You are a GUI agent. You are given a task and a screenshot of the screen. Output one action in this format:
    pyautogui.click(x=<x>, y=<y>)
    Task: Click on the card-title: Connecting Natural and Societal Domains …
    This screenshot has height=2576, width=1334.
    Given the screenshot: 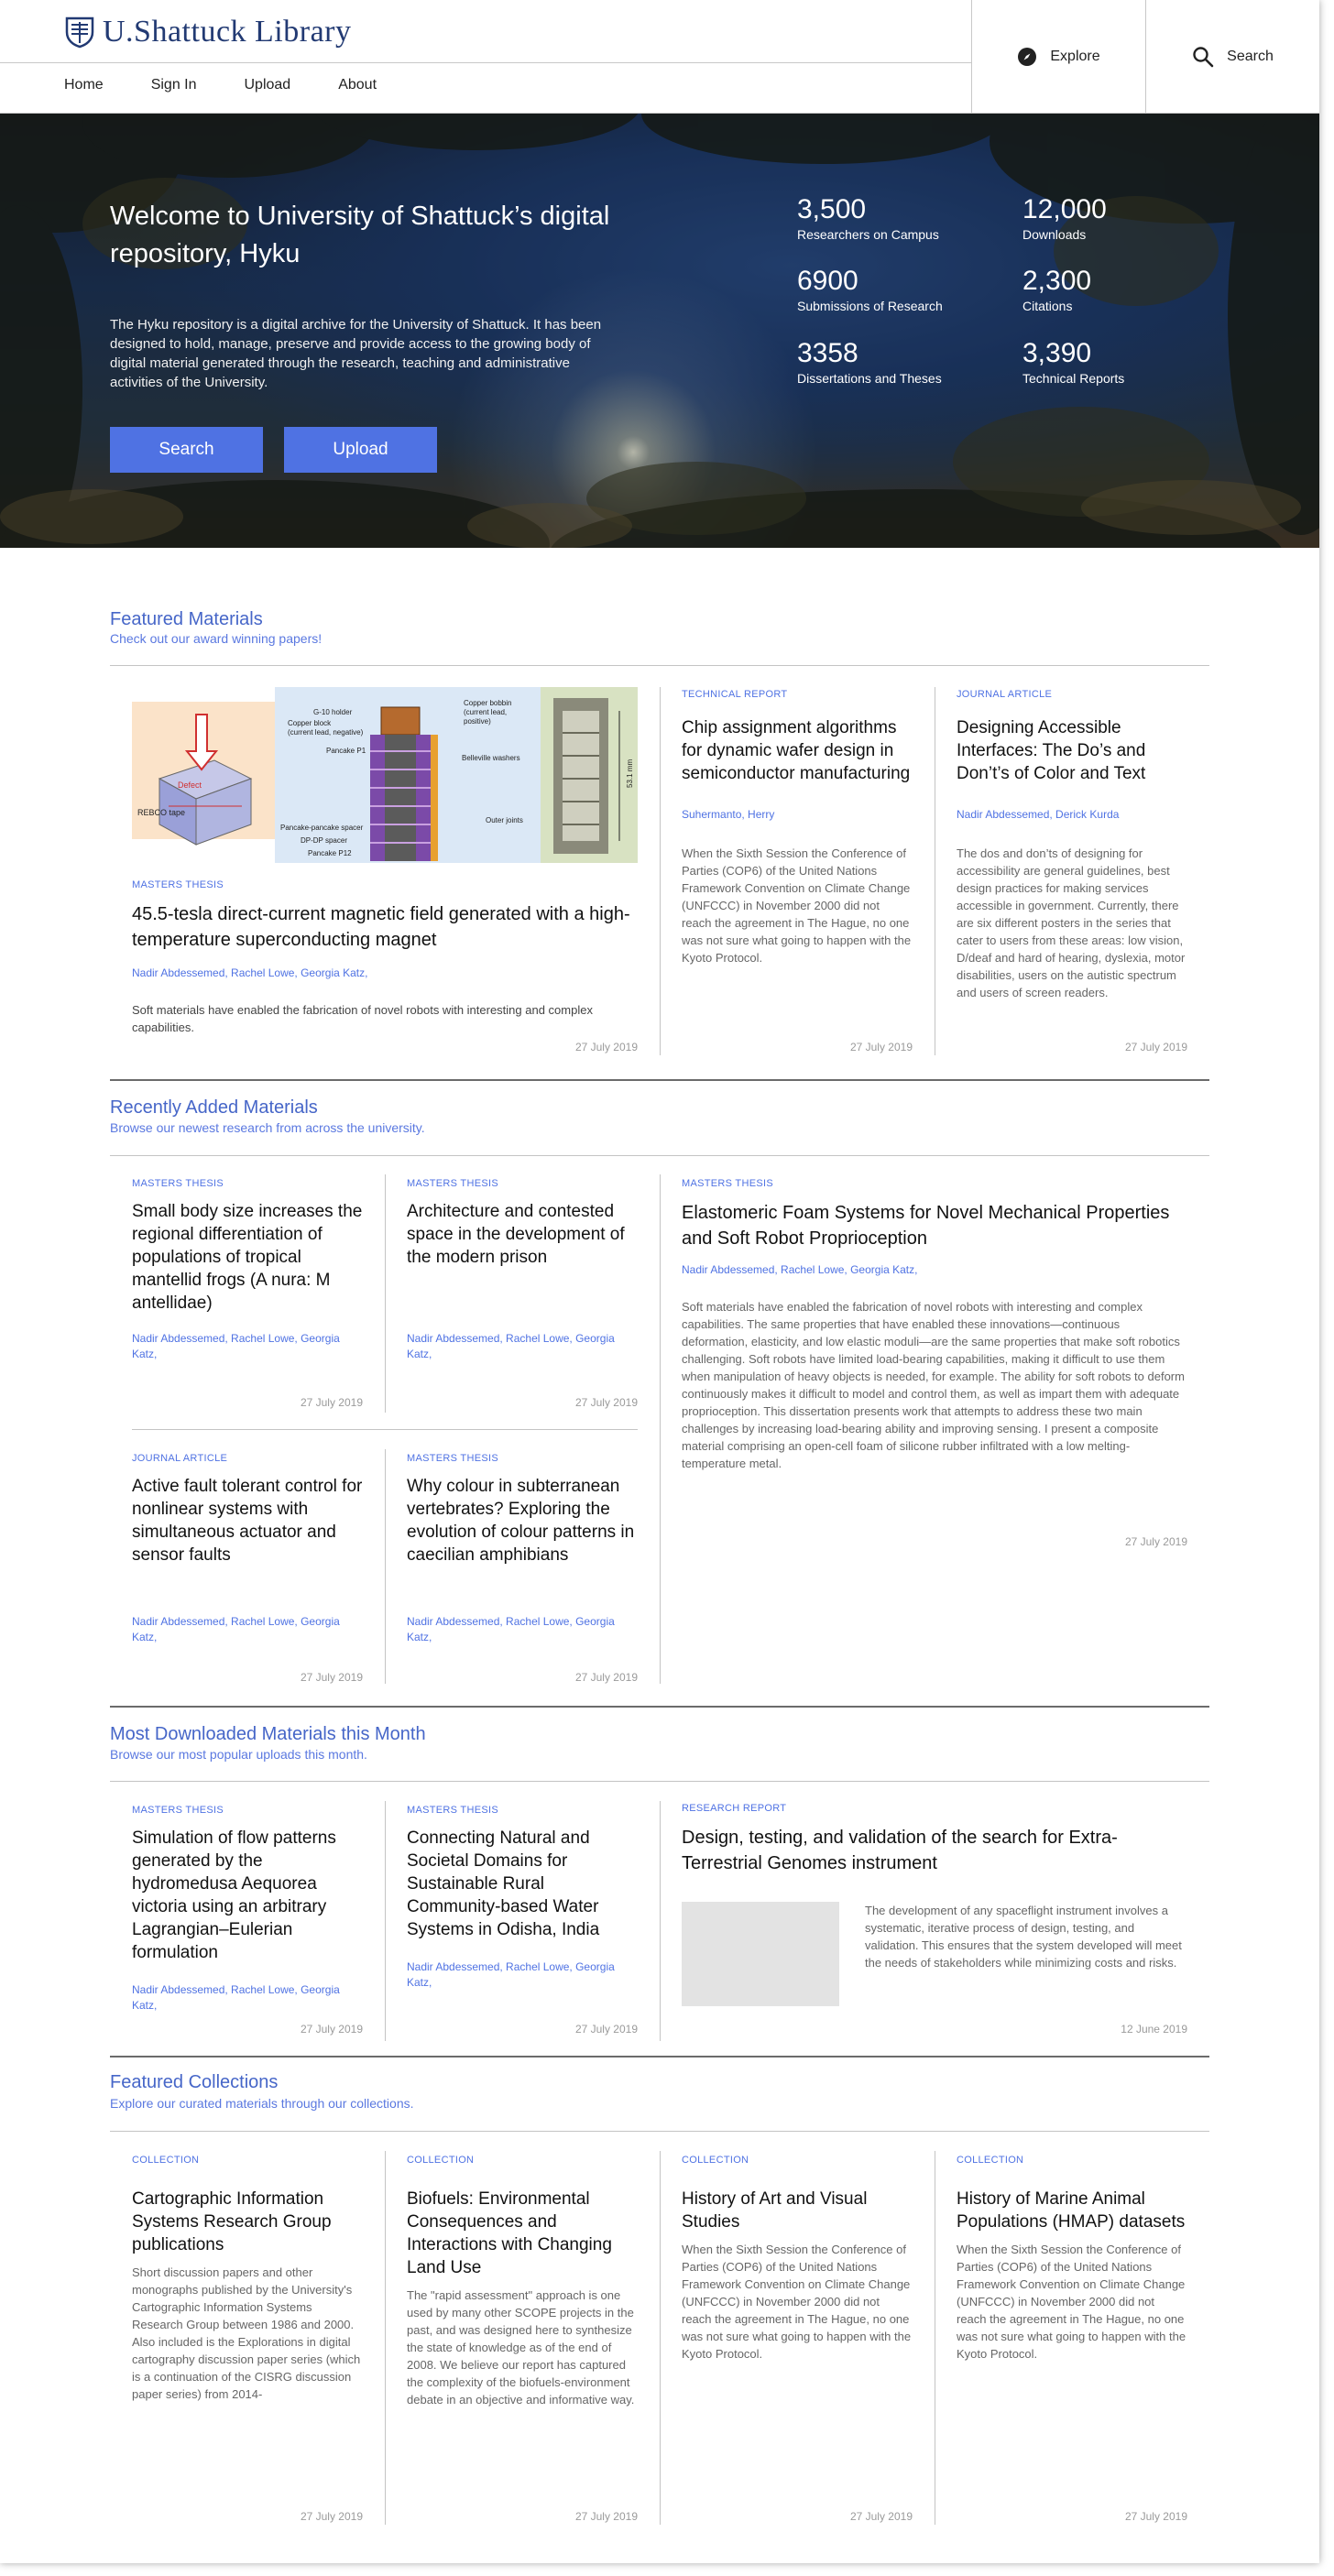 What is the action you would take?
    pyautogui.click(x=522, y=1884)
    